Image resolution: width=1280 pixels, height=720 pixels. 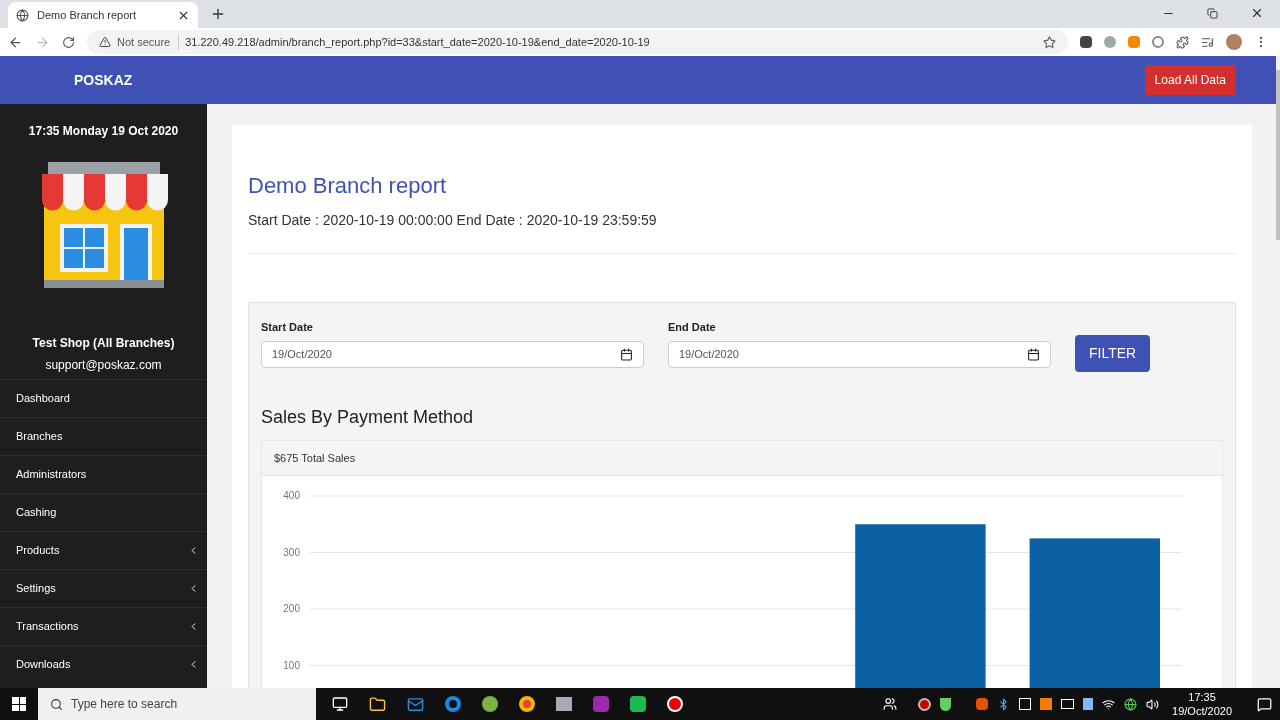 I want to click on security-label: Not secure, so click(x=148, y=42).